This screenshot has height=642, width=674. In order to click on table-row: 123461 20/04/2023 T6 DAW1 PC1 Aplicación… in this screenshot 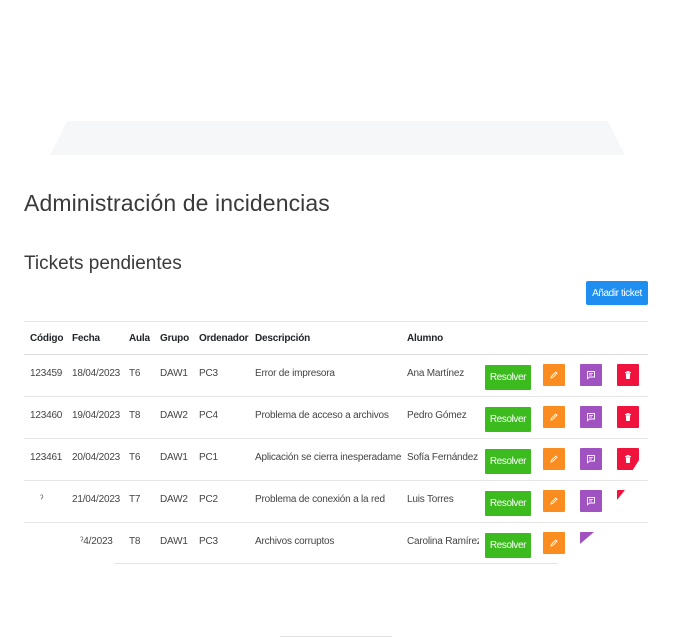, I will do `click(336, 460)`.